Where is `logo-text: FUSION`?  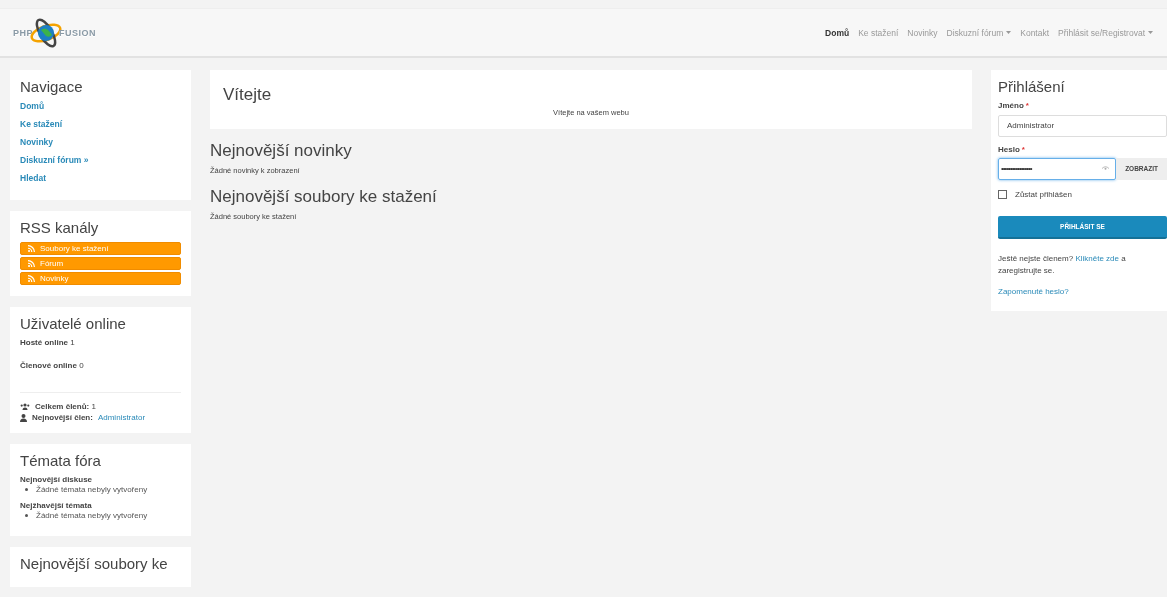
logo-text: FUSION is located at coordinates (78, 32).